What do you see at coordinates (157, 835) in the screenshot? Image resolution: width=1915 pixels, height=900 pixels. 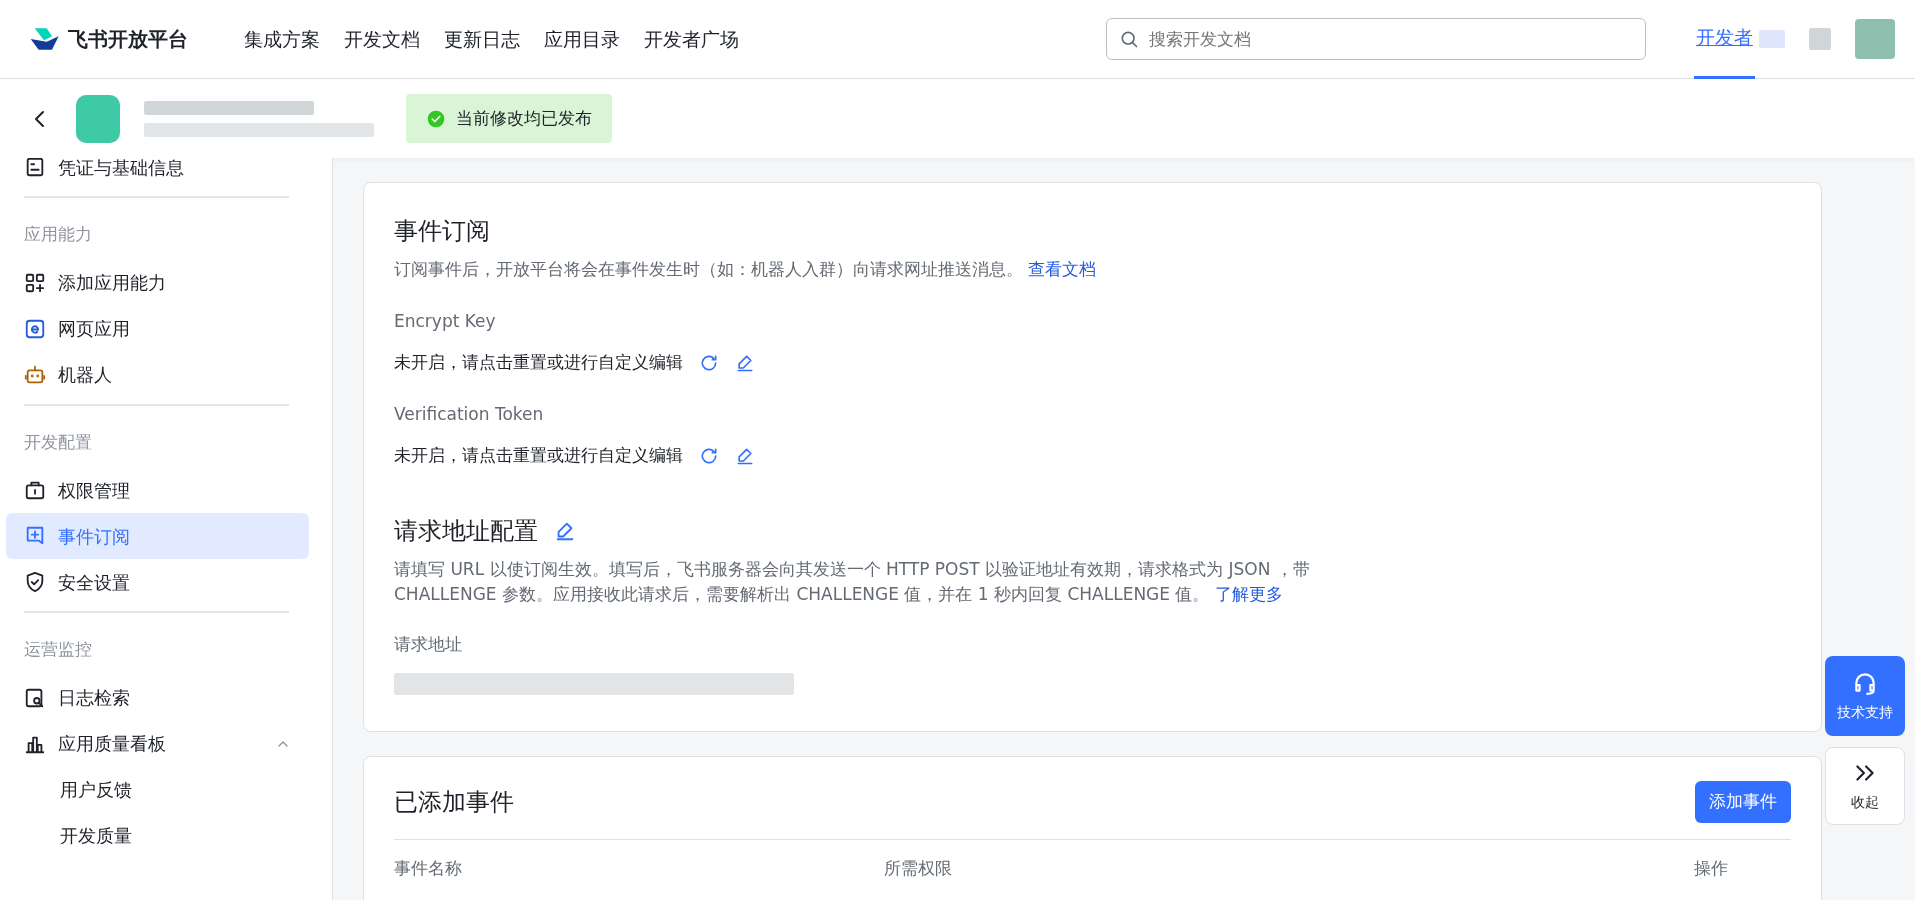 I see `sidebar-subitem: 开发质量` at bounding box center [157, 835].